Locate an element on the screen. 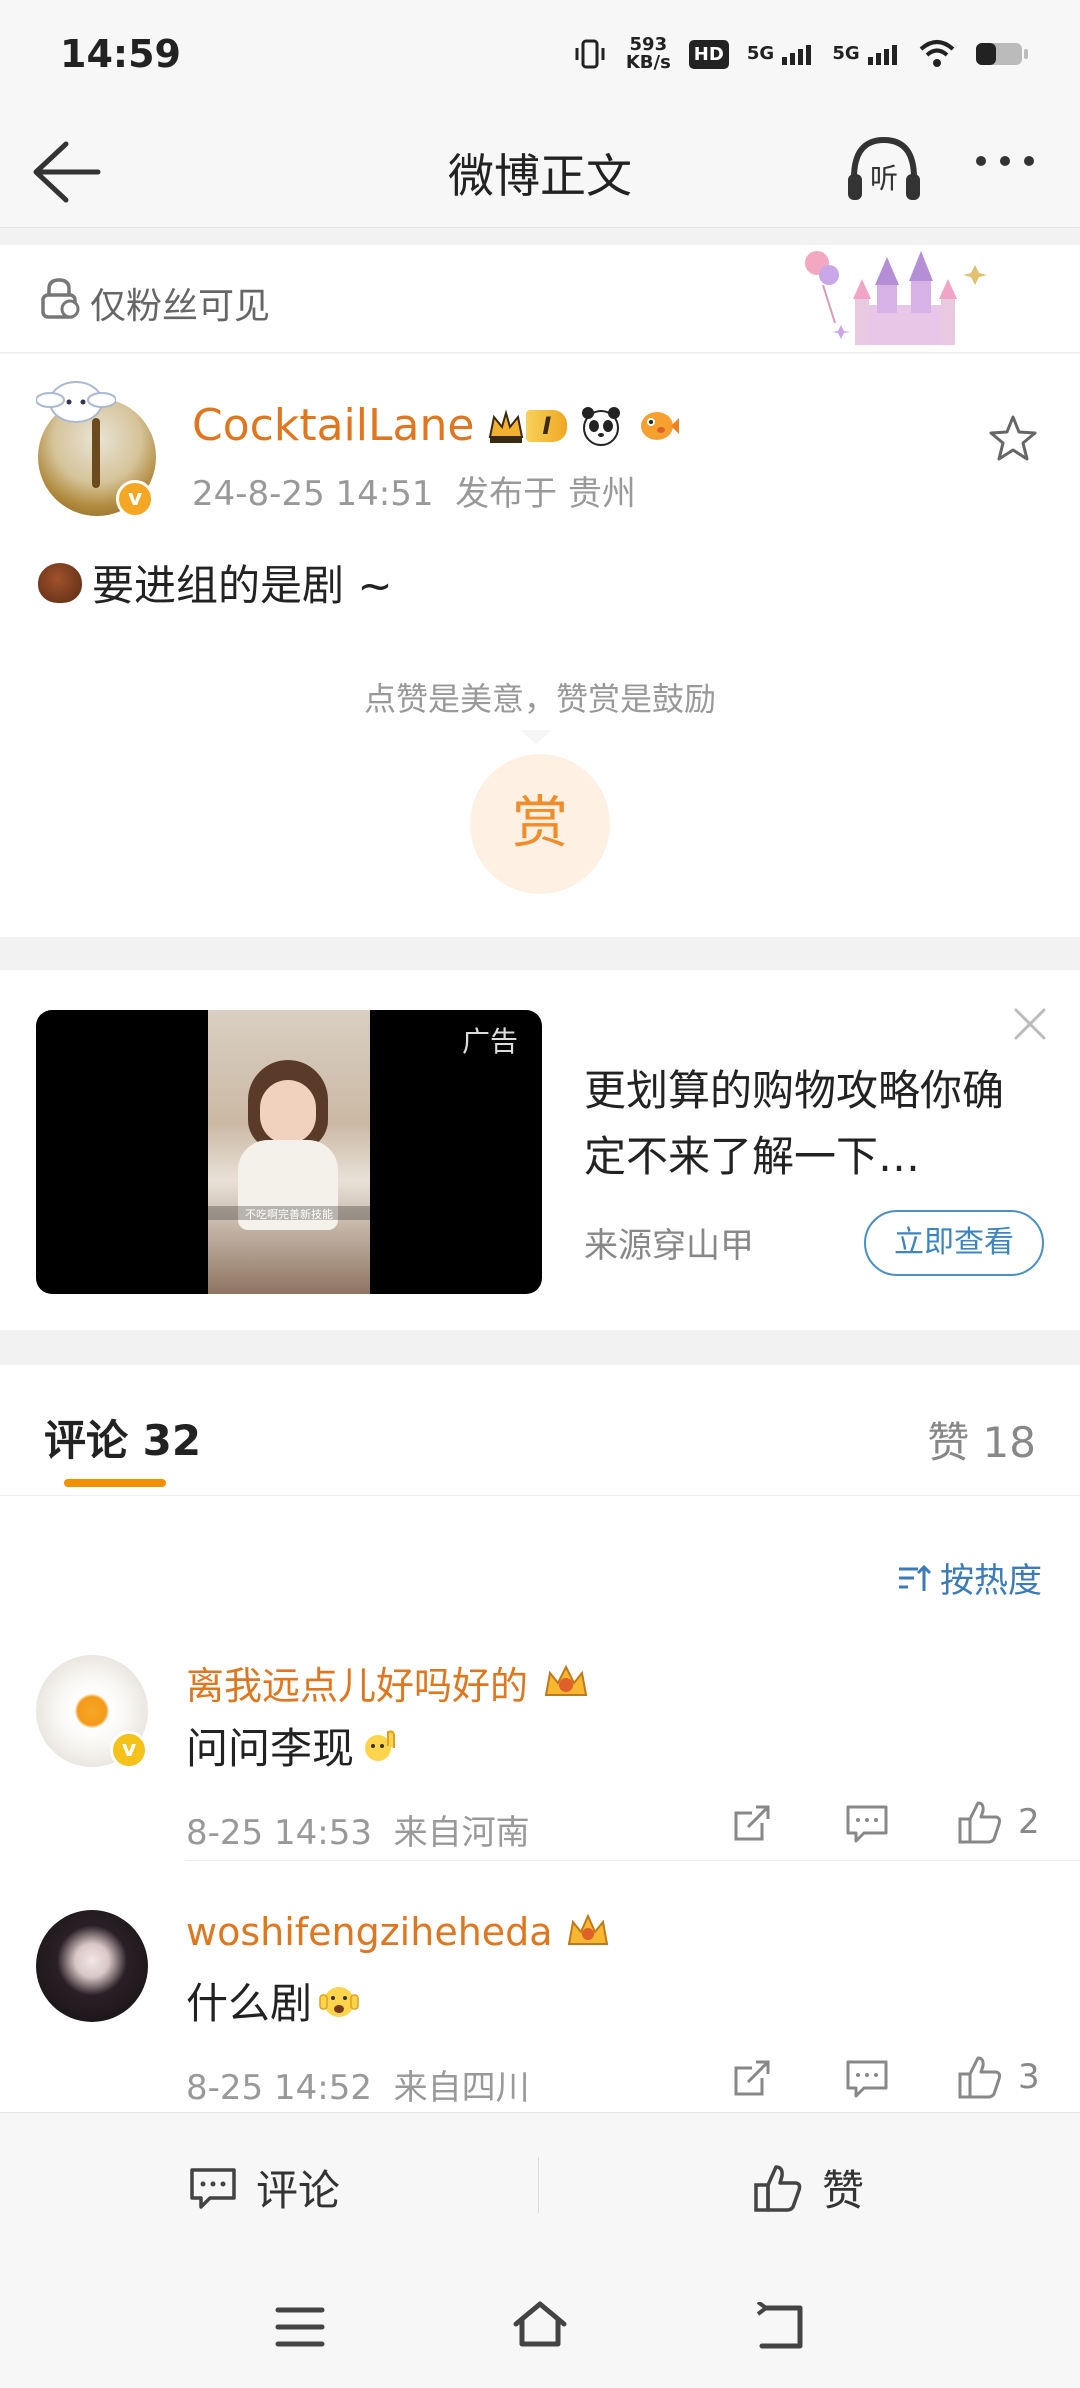 This screenshot has height=2388, width=1080. bottom-bar-divider is located at coordinates (538, 2185).